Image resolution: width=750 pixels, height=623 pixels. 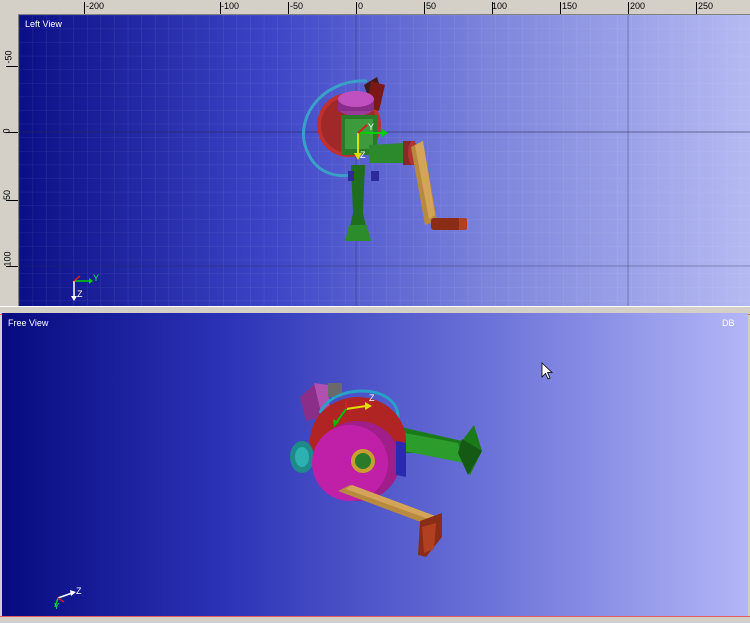 I want to click on ruler-x-label: 100, so click(x=500, y=6).